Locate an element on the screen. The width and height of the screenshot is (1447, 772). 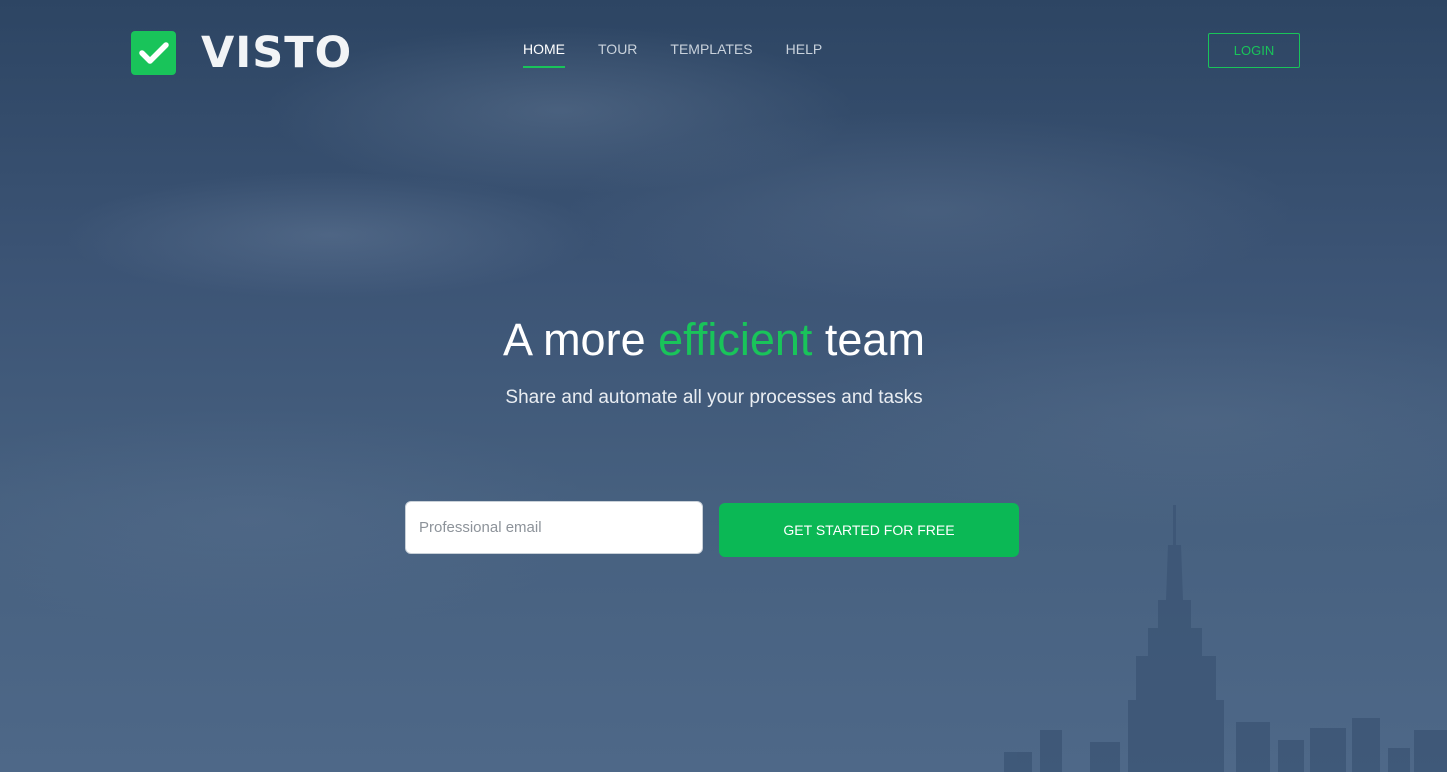
nav-item-home: HOME is located at coordinates (544, 54).